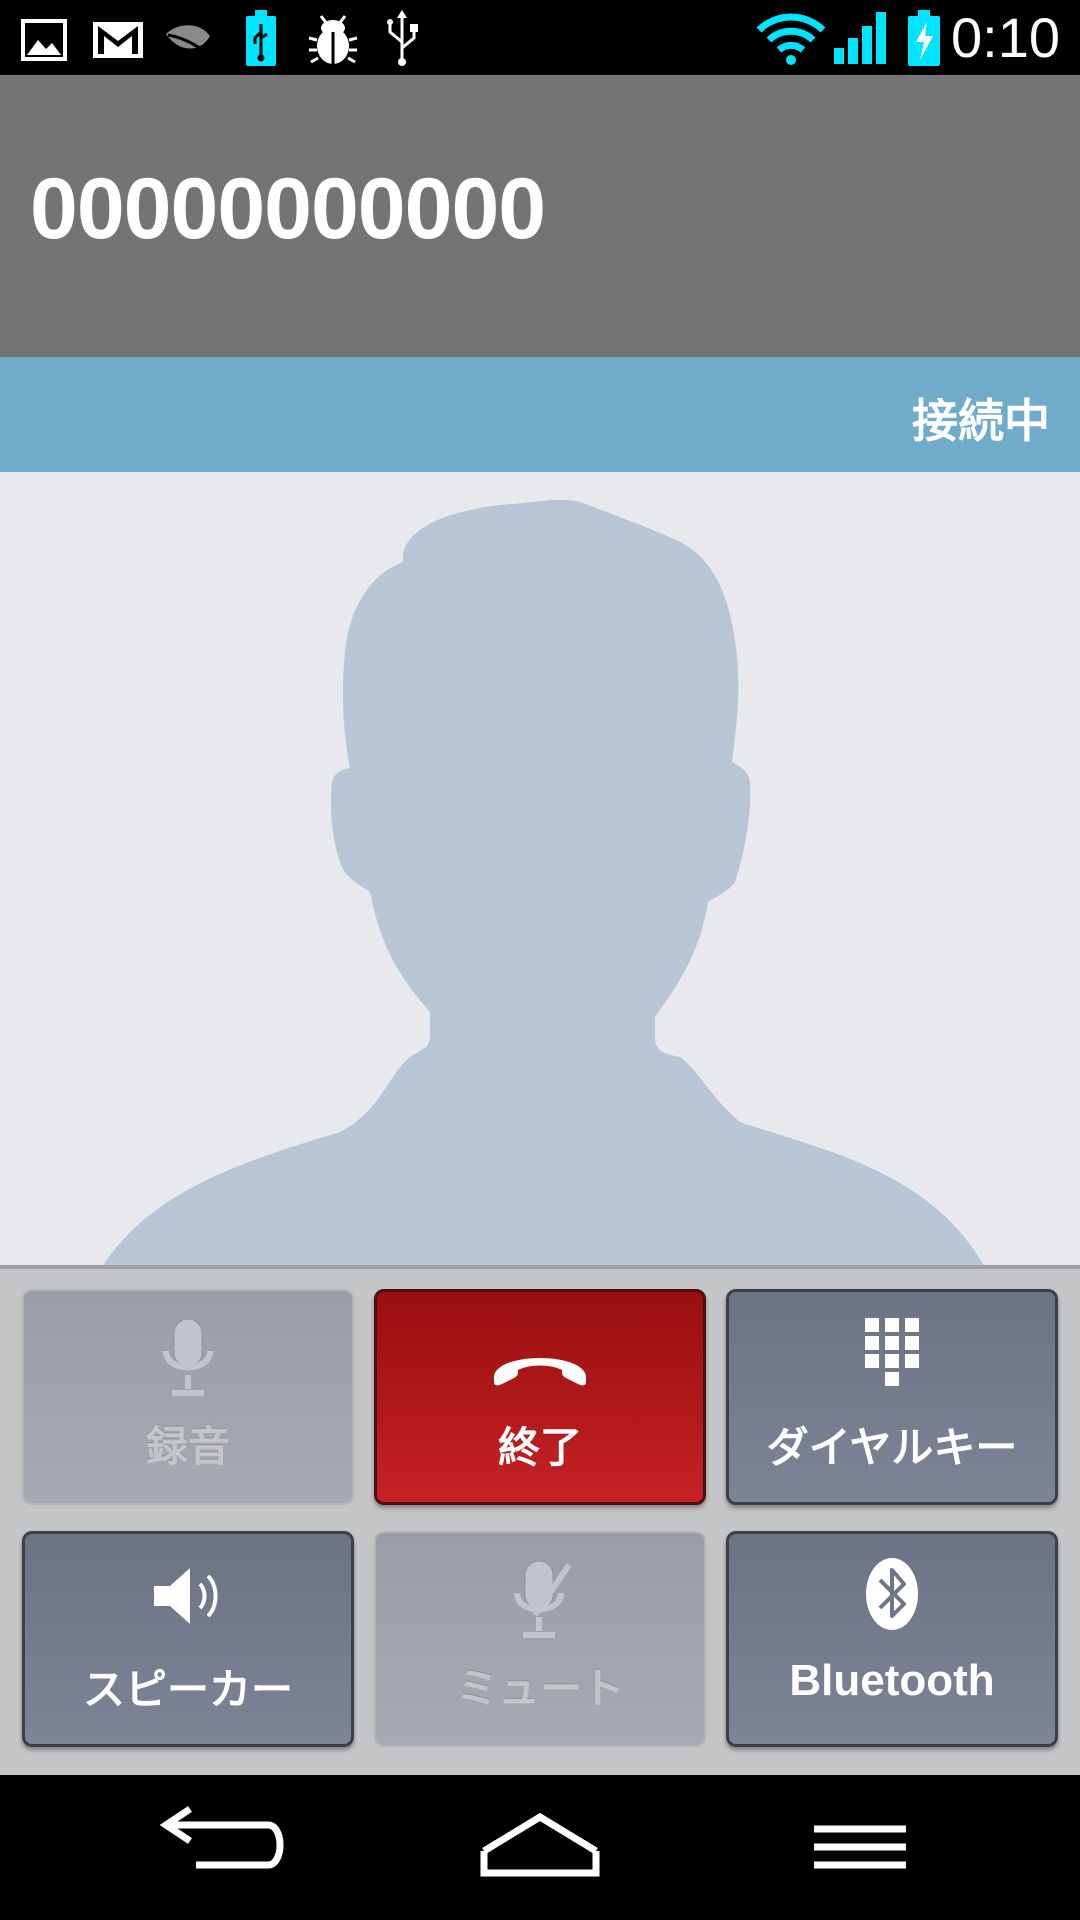 The image size is (1080, 1920). Describe the element at coordinates (860, 1848) in the screenshot. I see `menu-icon` at that location.